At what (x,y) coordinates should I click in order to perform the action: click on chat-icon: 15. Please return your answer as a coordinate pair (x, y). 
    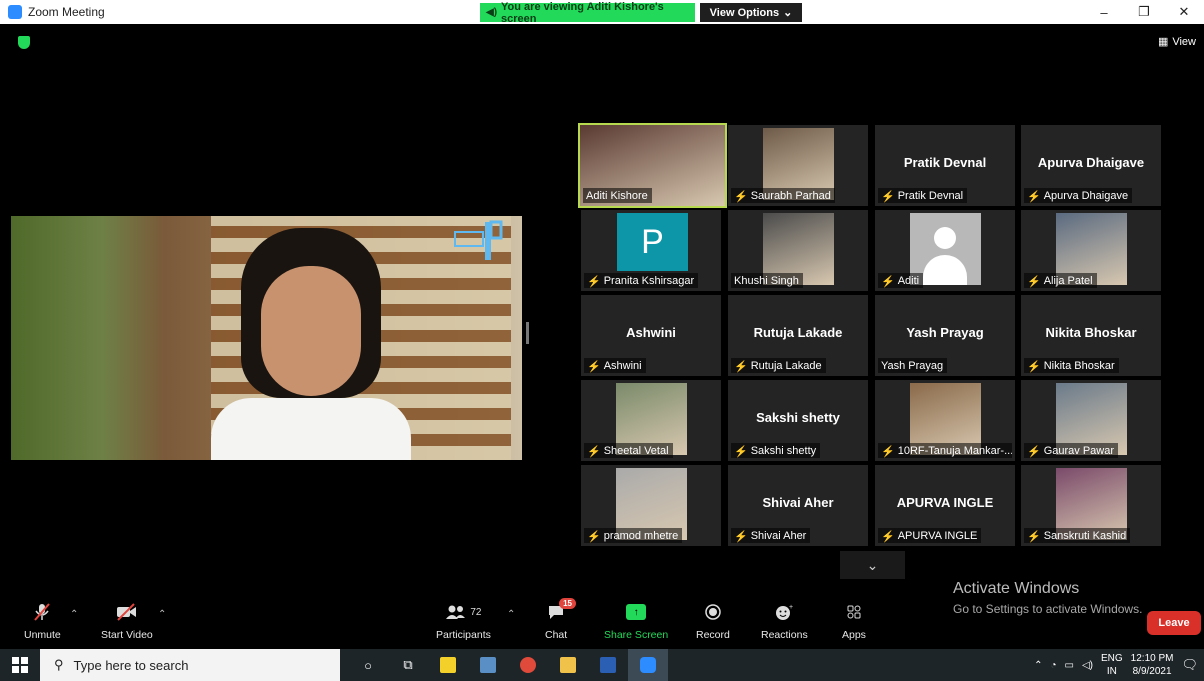
    Looking at the image, I should click on (561, 610).